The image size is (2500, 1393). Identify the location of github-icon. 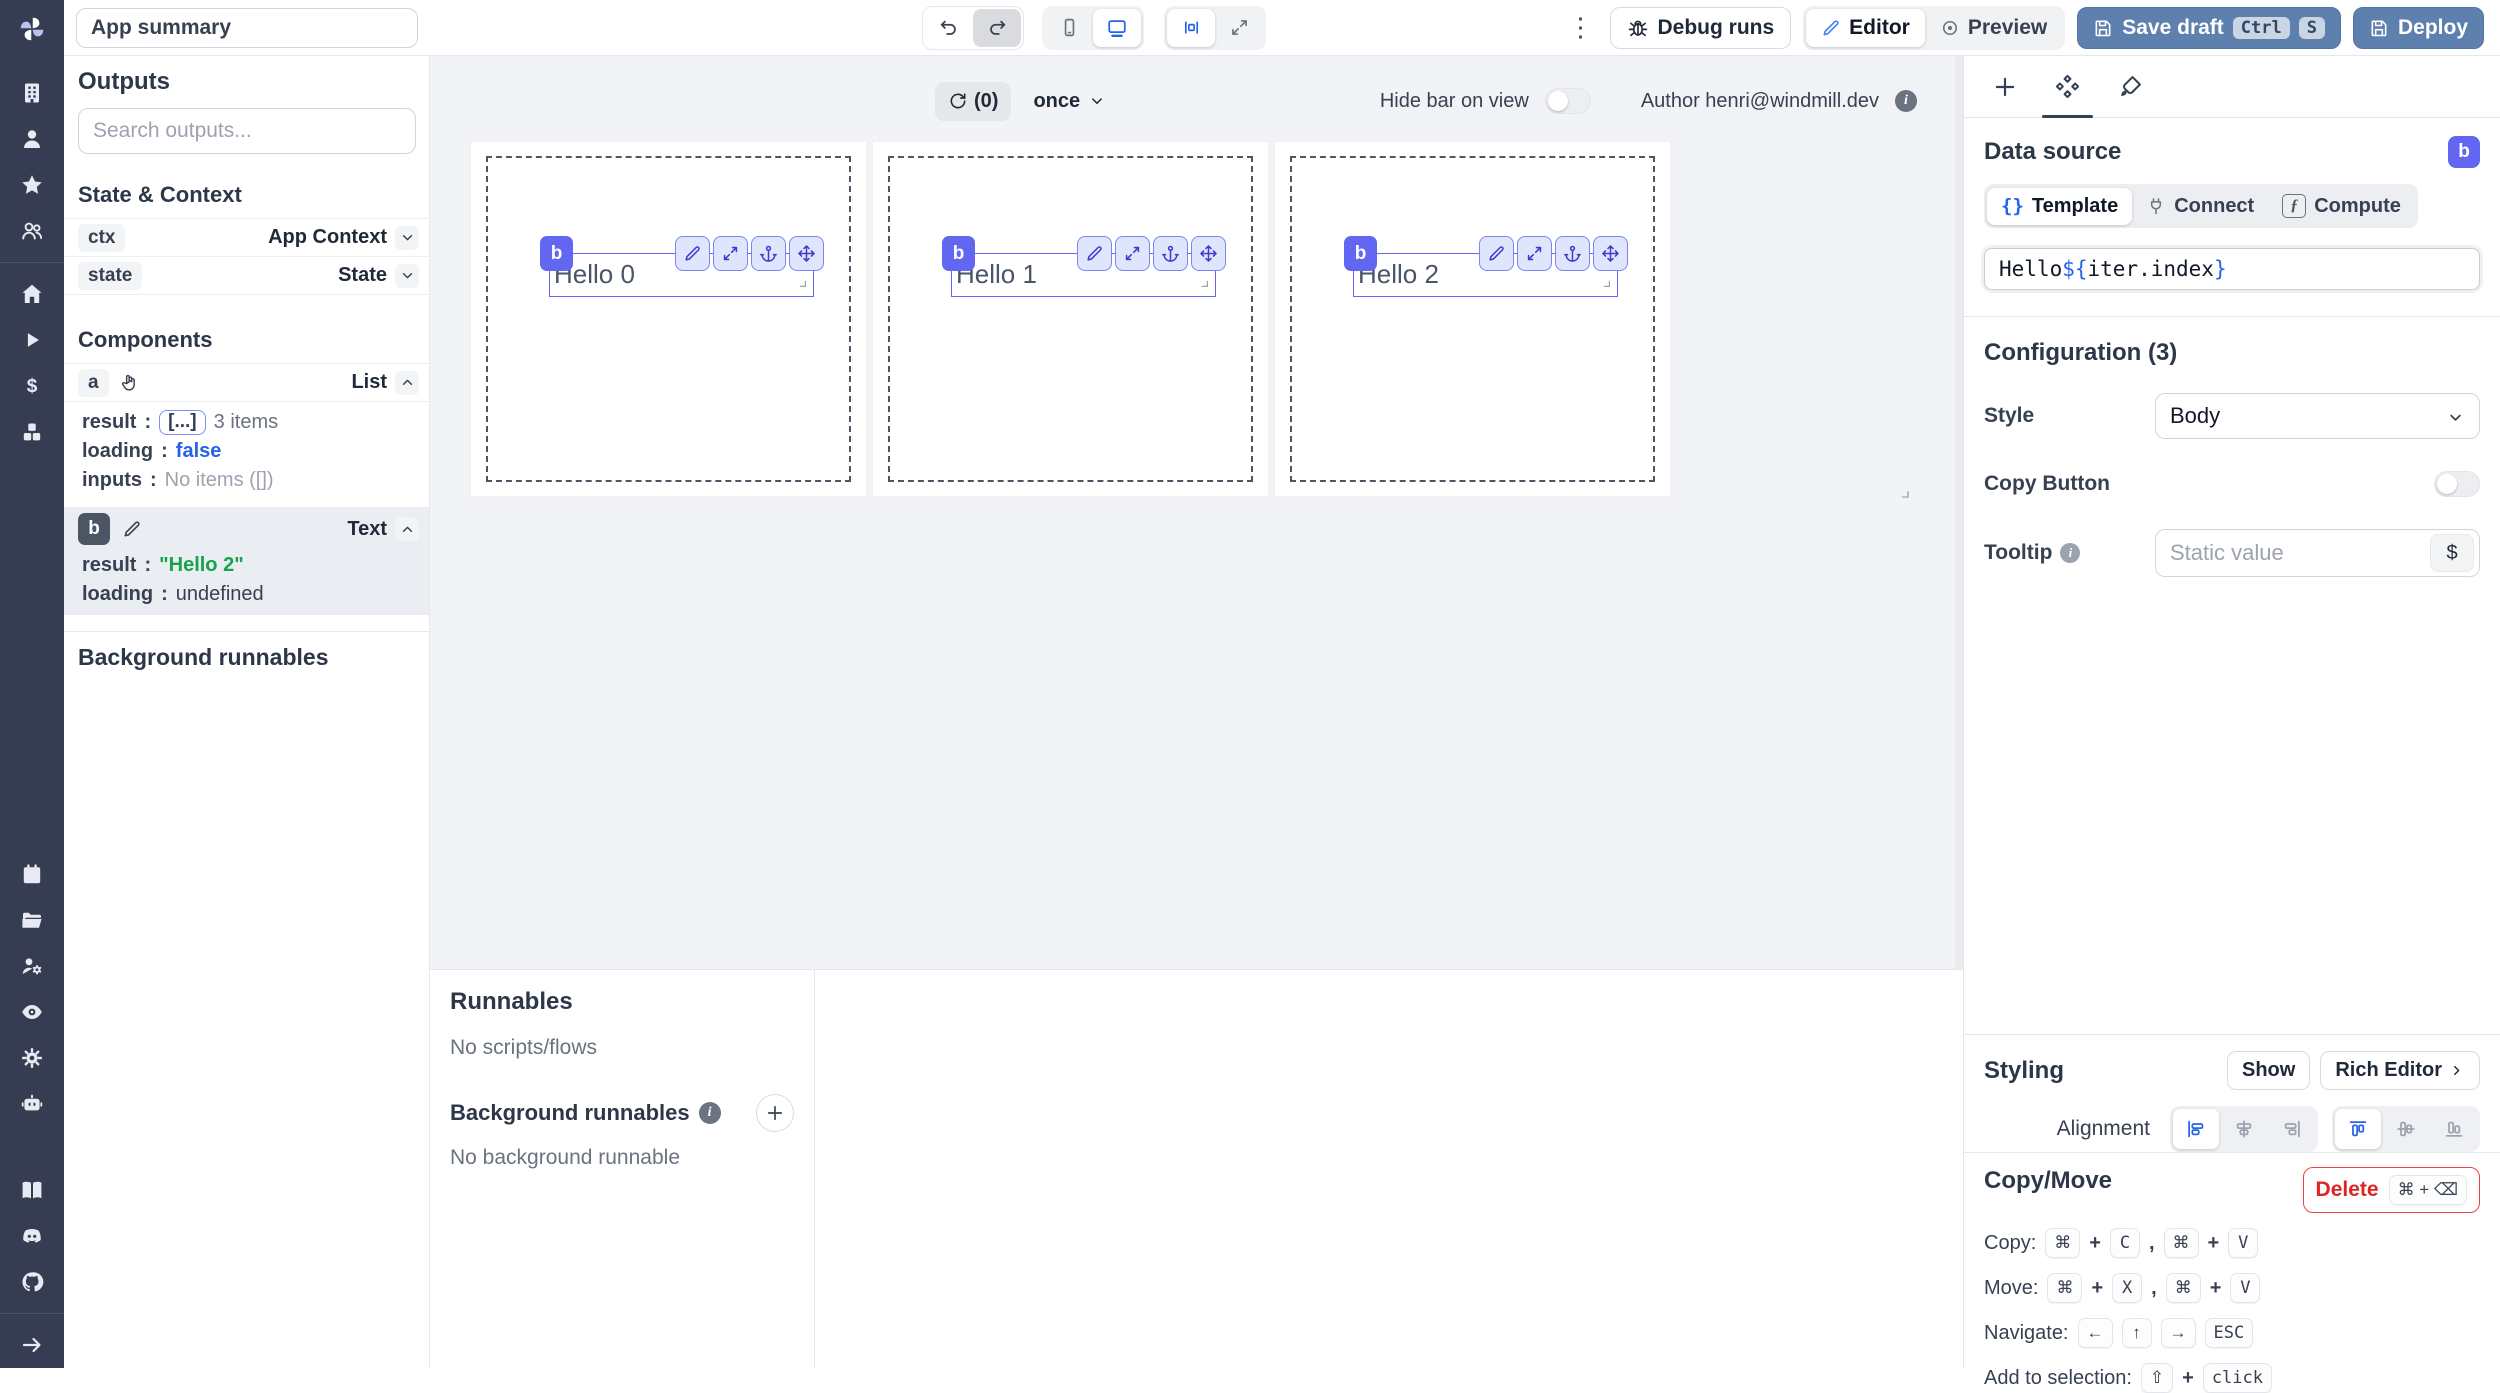
(32, 1282).